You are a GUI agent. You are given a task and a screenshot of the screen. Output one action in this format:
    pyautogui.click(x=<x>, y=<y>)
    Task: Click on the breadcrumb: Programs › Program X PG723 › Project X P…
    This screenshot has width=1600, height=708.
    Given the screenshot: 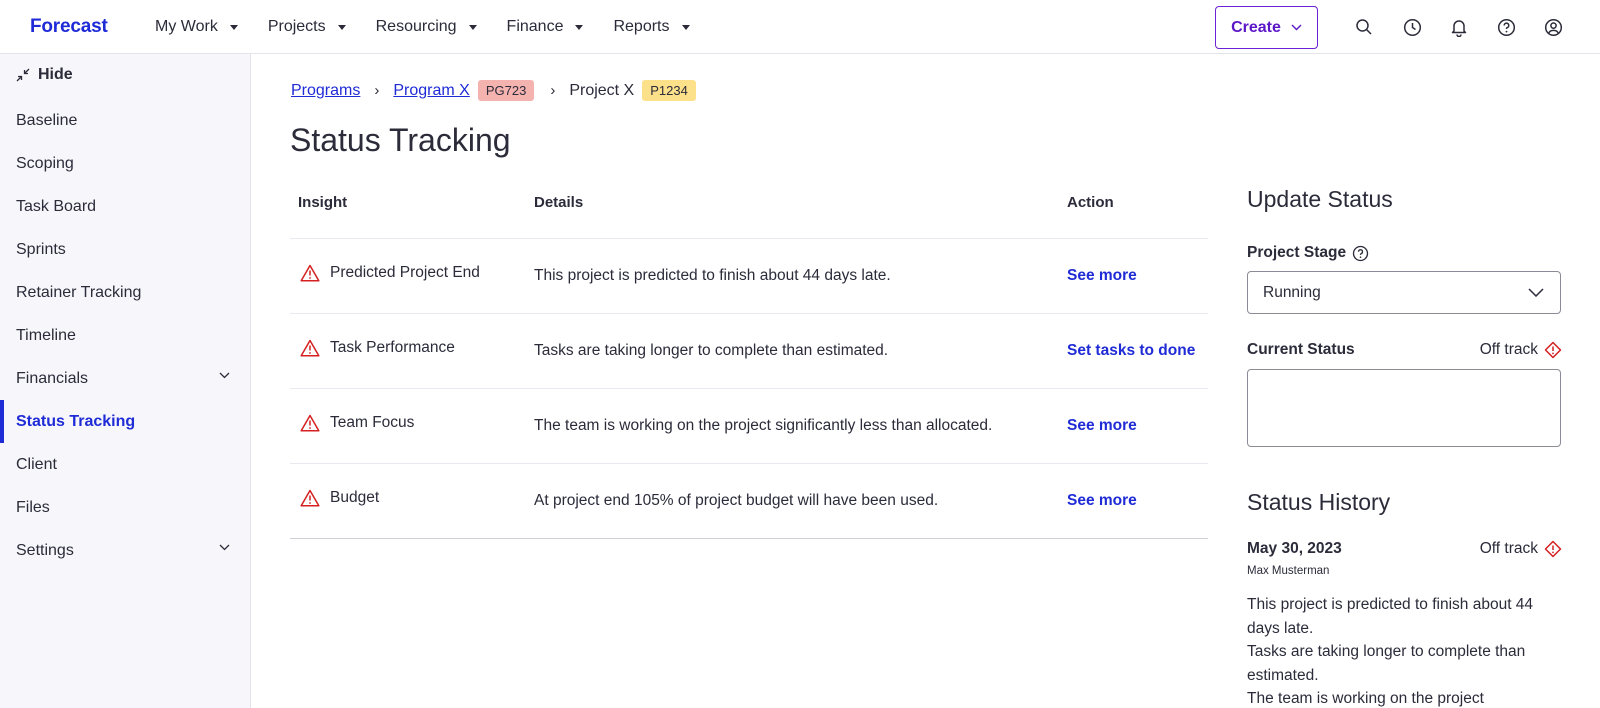 What is the action you would take?
    pyautogui.click(x=493, y=90)
    